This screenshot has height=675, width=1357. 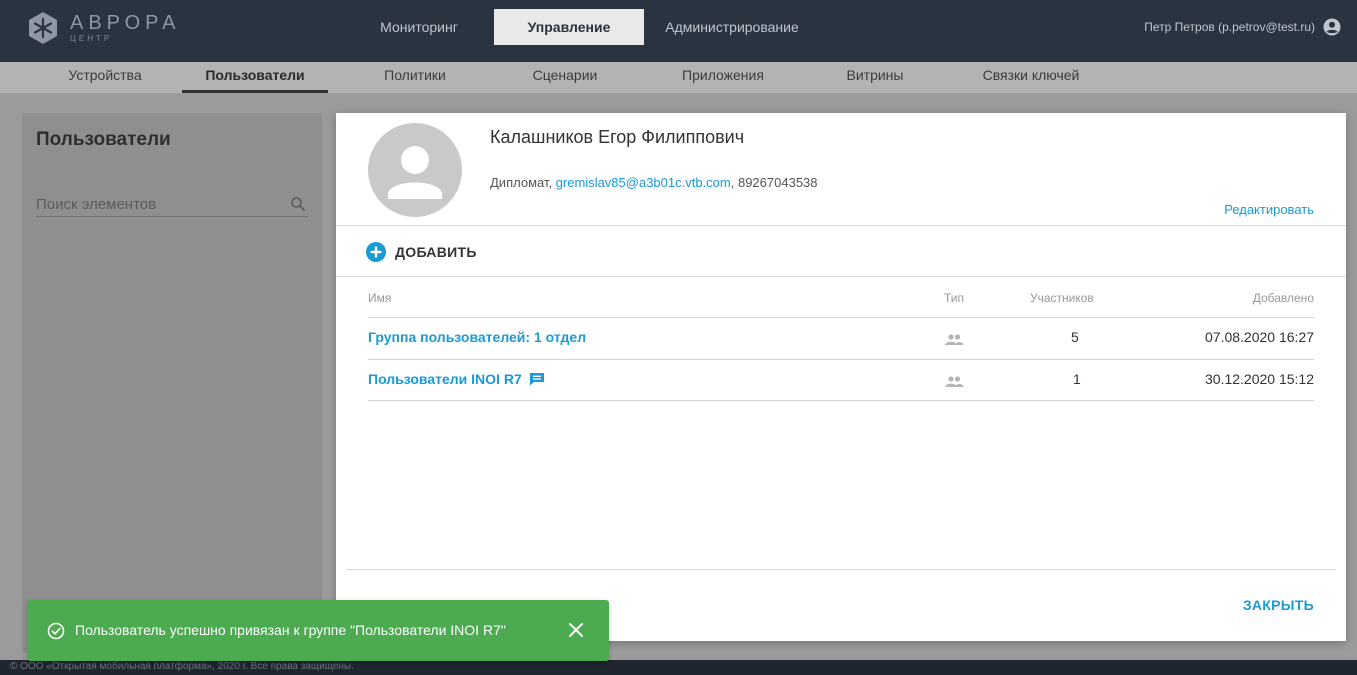 I want to click on added-date: 07.08.2020 16:27, so click(x=1259, y=337).